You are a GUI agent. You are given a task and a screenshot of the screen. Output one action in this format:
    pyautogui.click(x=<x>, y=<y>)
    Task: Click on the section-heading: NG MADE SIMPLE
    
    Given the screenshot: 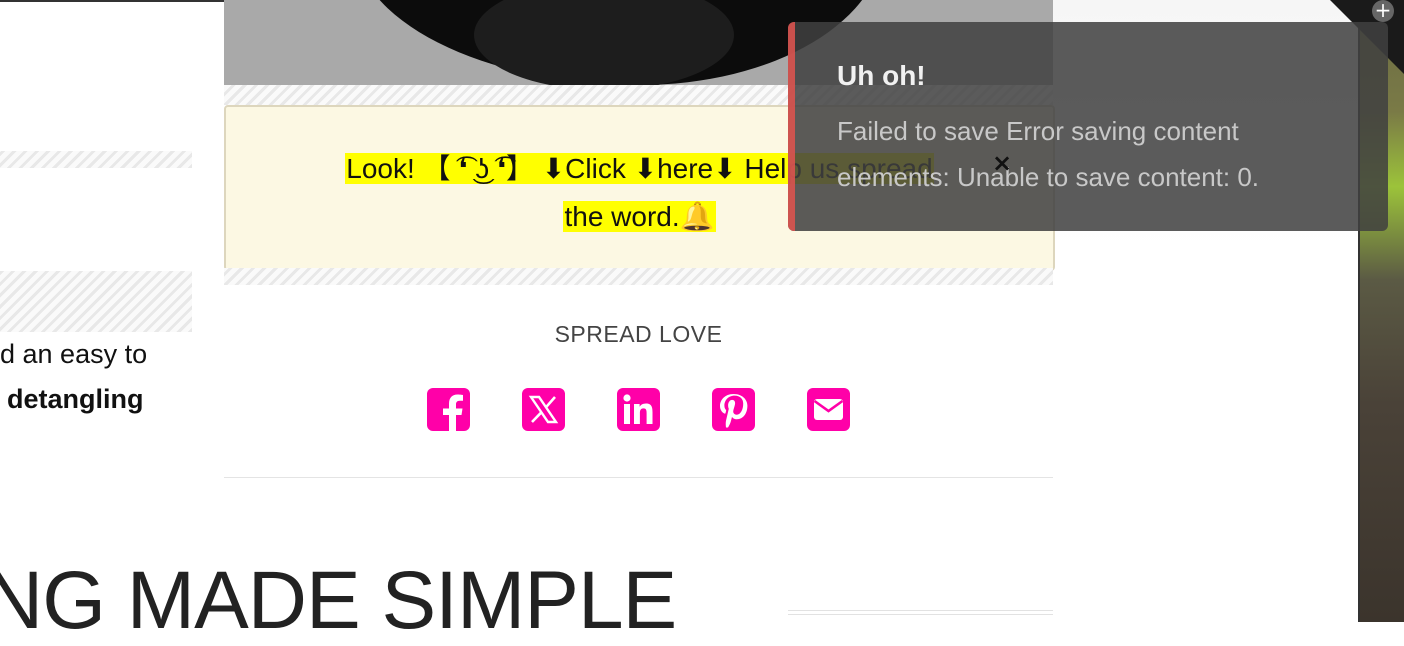 What is the action you would take?
    pyautogui.click(x=338, y=600)
    